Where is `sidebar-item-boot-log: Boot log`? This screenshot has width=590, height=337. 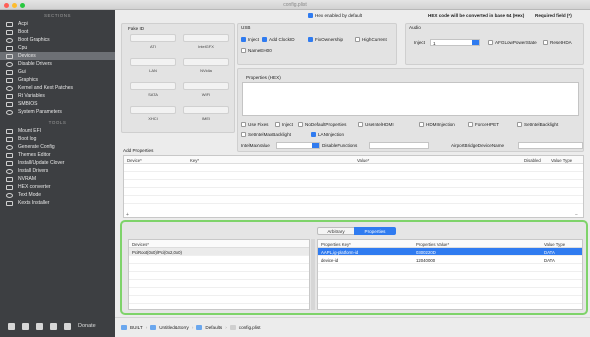 sidebar-item-boot-log: Boot log is located at coordinates (57, 139).